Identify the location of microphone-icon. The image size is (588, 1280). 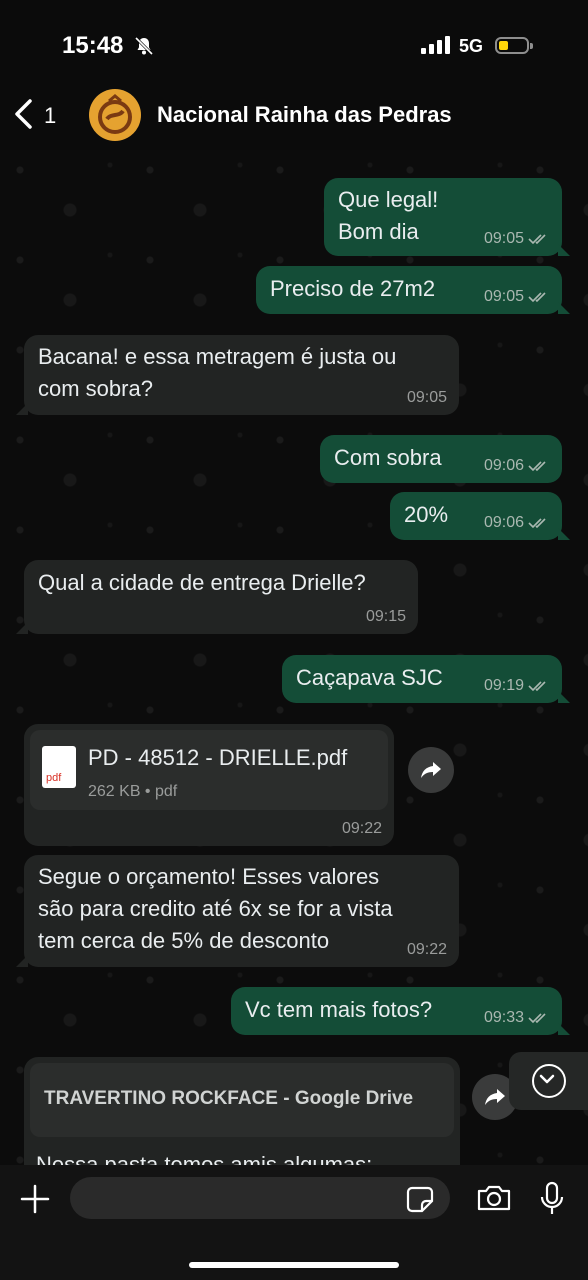
(552, 1201).